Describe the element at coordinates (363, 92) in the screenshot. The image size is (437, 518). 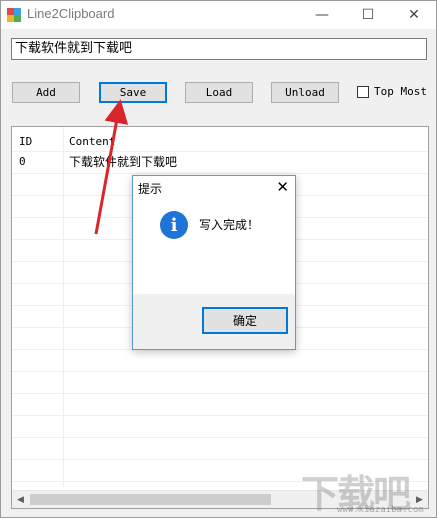
I see `top-most-checkbox` at that location.